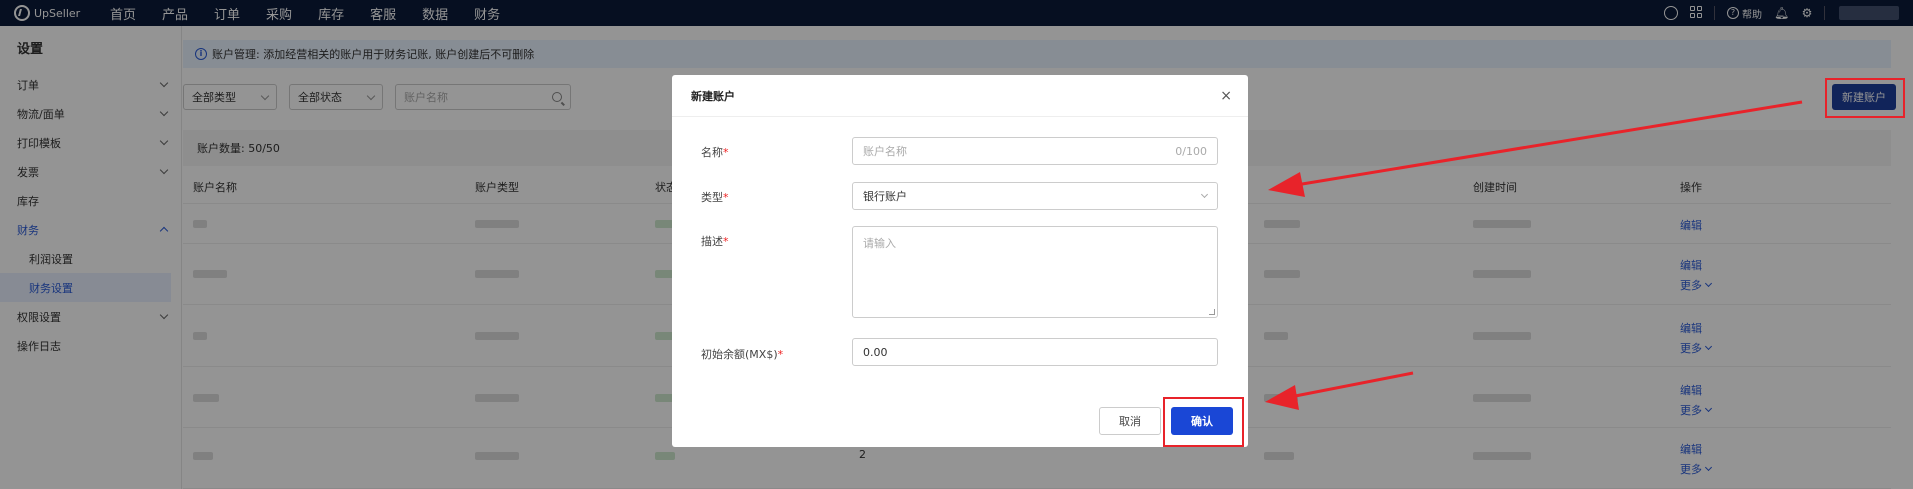 The width and height of the screenshot is (1913, 489). Describe the element at coordinates (1339, 390) in the screenshot. I see `arrow-to-confirm-button` at that location.